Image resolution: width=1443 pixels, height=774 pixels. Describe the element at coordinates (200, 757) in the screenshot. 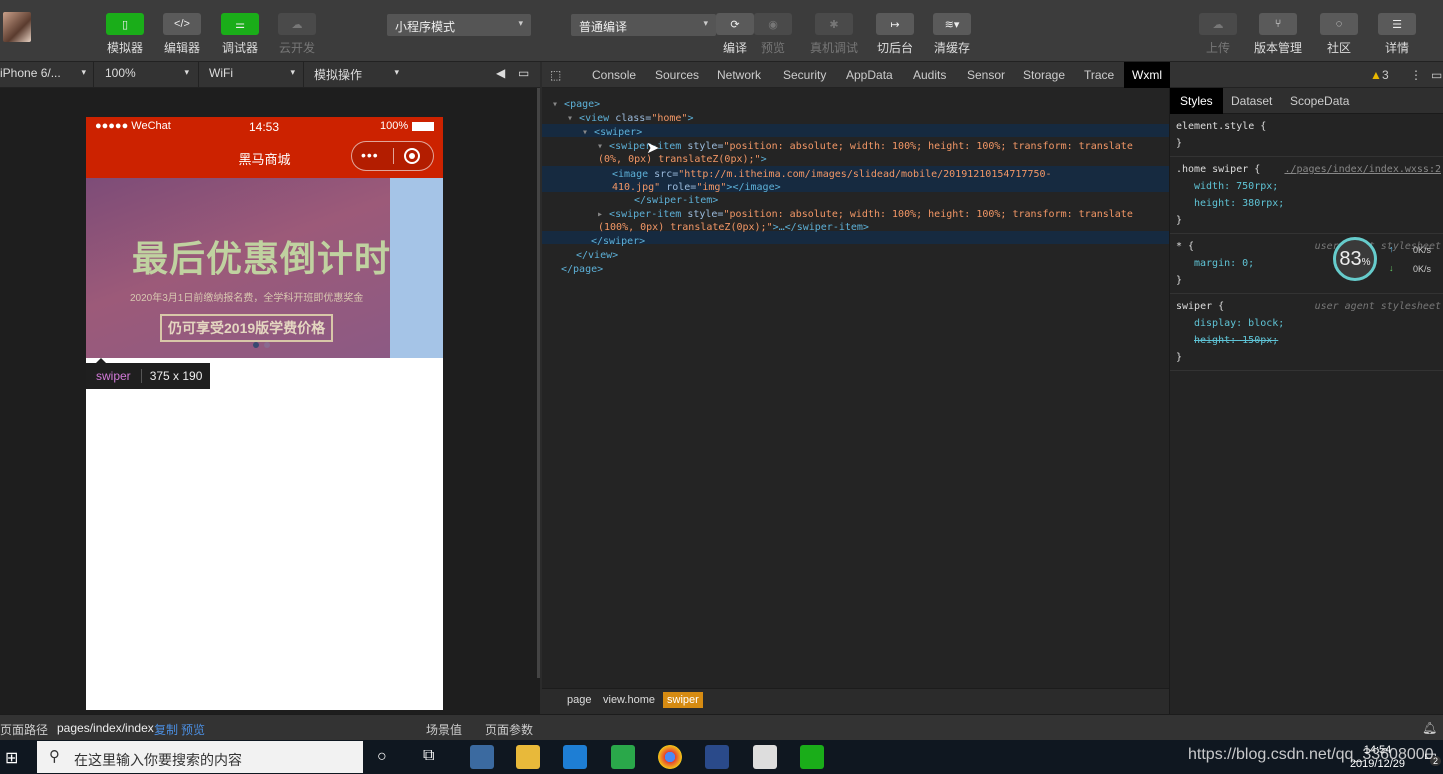

I see `search-input: ⚲ 在这里输入你要搜索的内容` at that location.